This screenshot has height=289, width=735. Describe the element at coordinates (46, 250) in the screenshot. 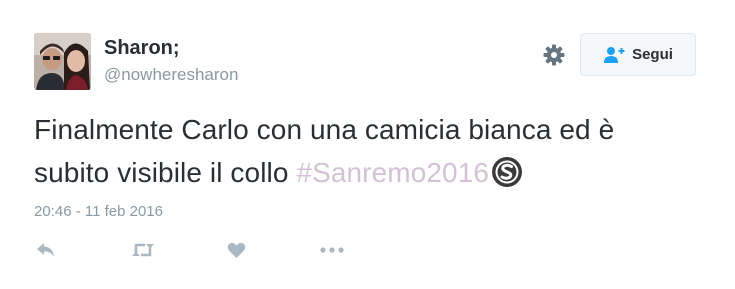

I see `reply-icon` at that location.